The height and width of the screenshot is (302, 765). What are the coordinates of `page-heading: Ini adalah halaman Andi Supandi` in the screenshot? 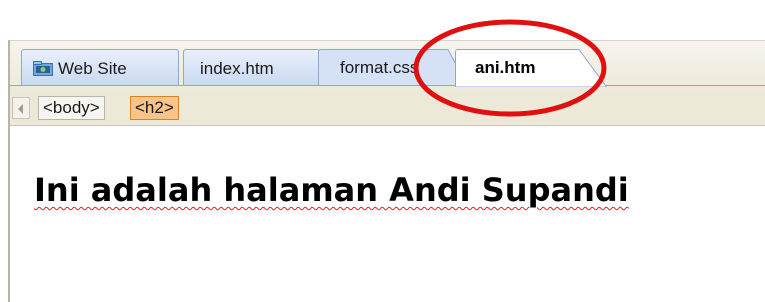 It's located at (331, 190).